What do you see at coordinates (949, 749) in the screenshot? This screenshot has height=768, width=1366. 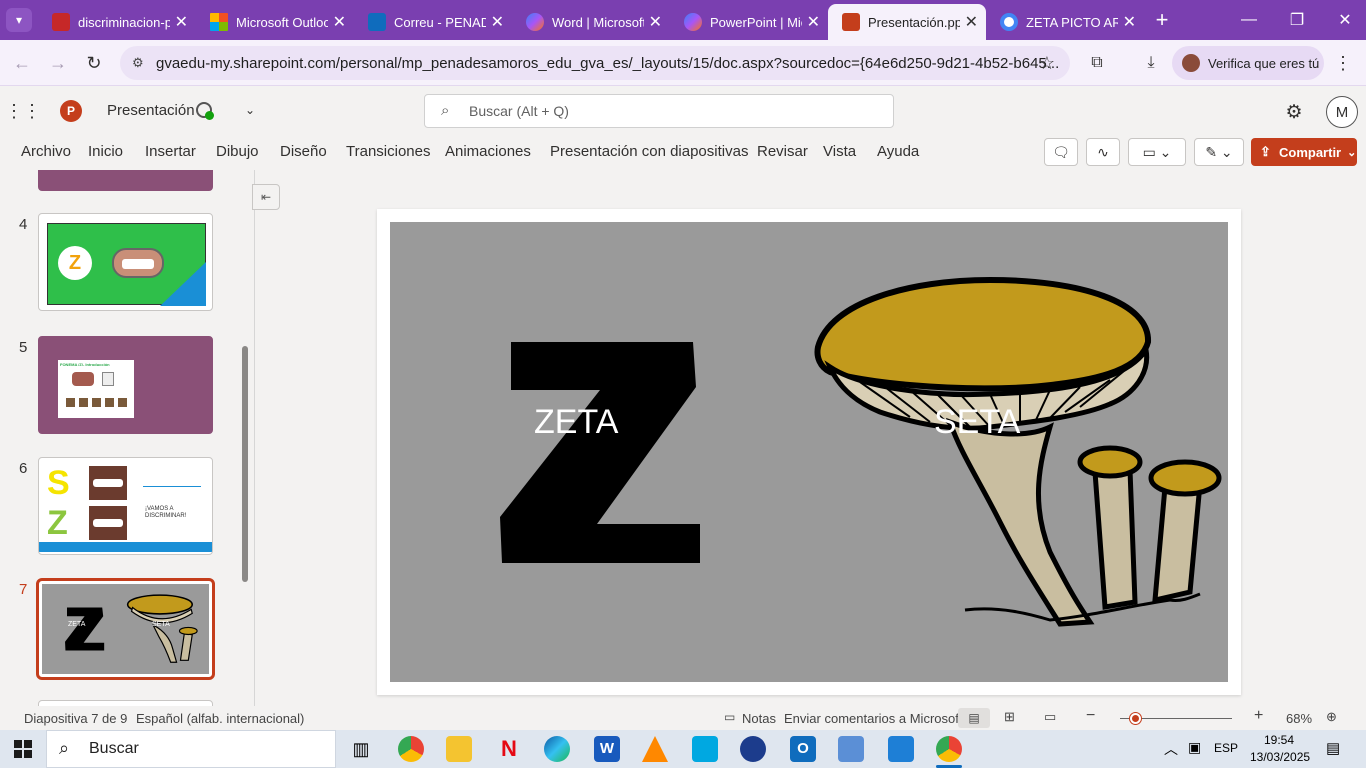 I see `chrome-profile-icon` at bounding box center [949, 749].